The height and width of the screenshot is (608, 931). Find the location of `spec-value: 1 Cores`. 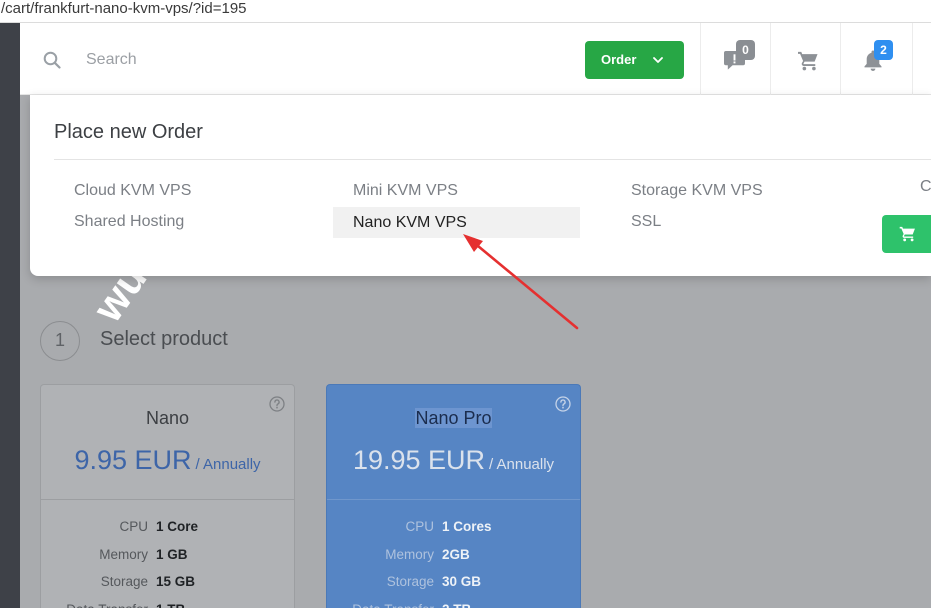

spec-value: 1 Cores is located at coordinates (467, 526).